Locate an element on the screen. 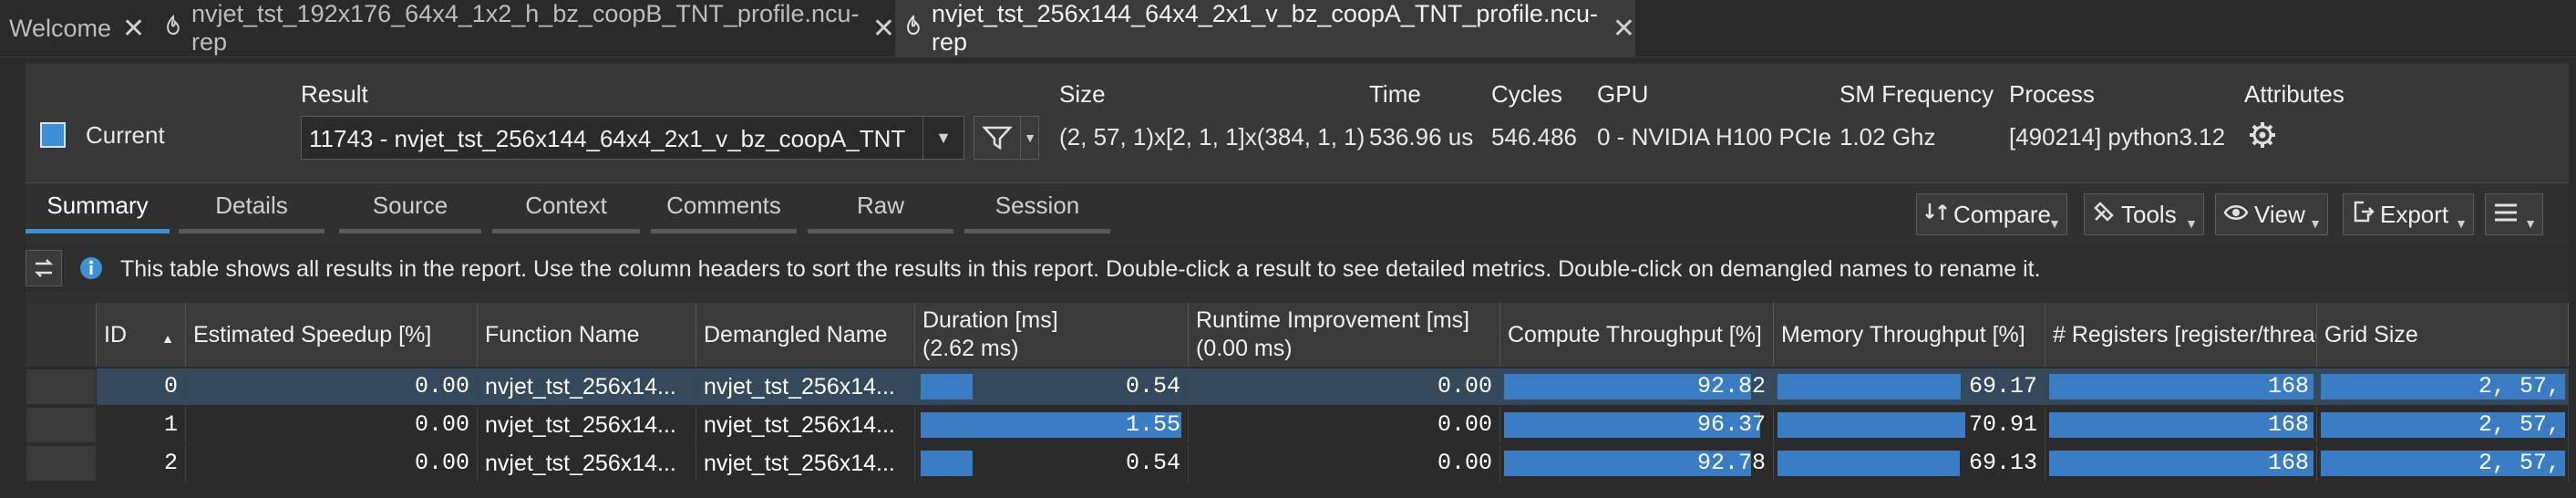 The width and height of the screenshot is (2576, 498). duration-cell: 1.55 is located at coordinates (1052, 425).